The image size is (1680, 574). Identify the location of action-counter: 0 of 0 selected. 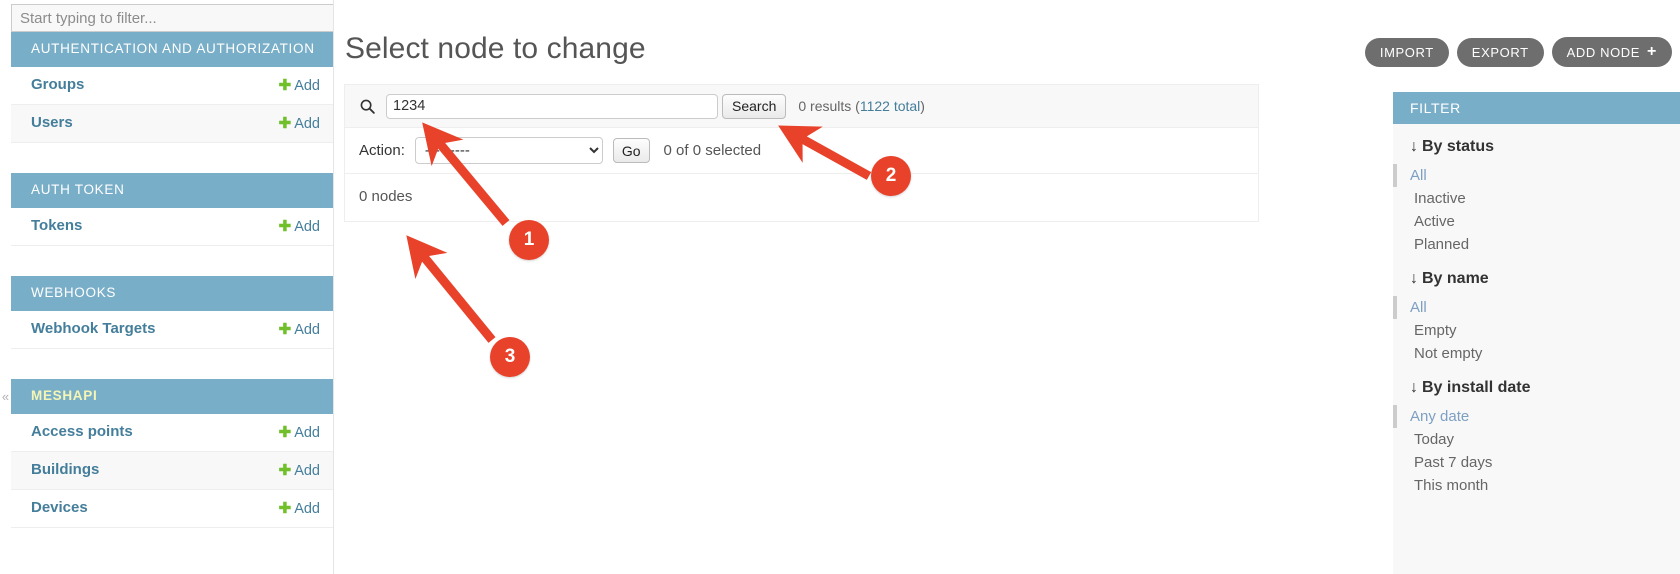
(712, 150).